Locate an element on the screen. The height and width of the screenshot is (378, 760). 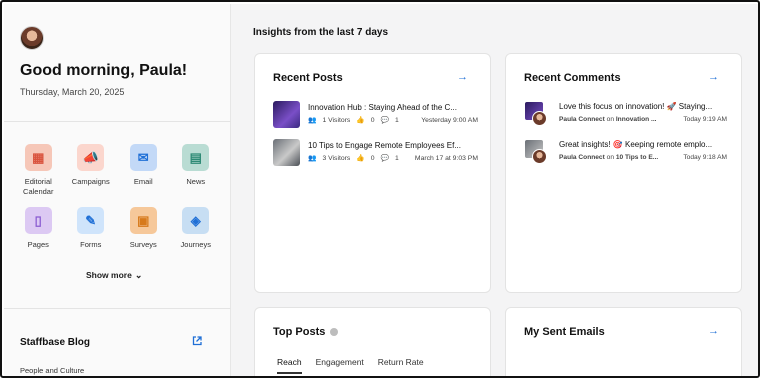
app-tile: ▣ Surveys is located at coordinates (143, 228).